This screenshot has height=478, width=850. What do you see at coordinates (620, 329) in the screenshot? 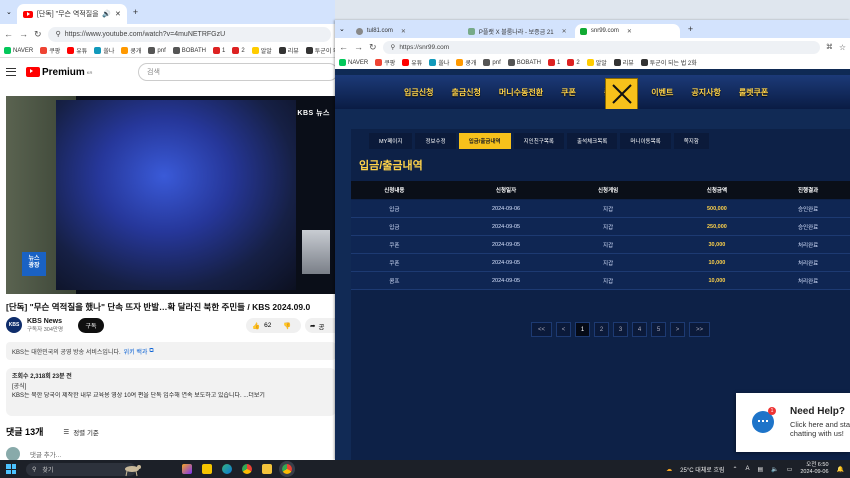
I see `page-3: 3` at bounding box center [620, 329].